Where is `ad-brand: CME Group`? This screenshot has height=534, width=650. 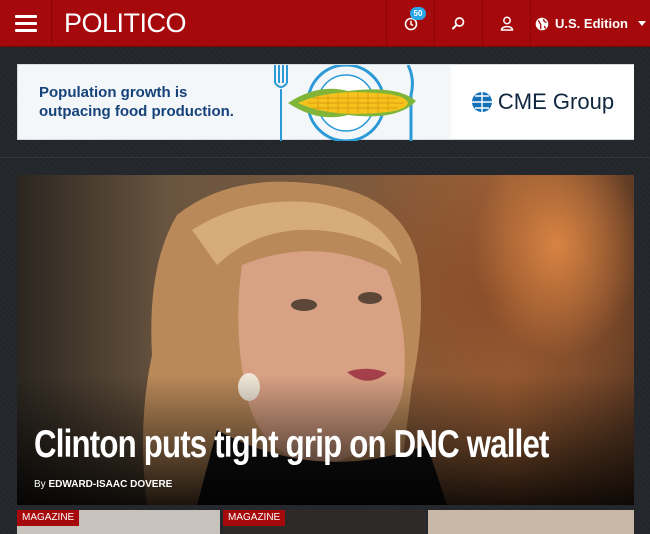
ad-brand: CME Group is located at coordinates (542, 102).